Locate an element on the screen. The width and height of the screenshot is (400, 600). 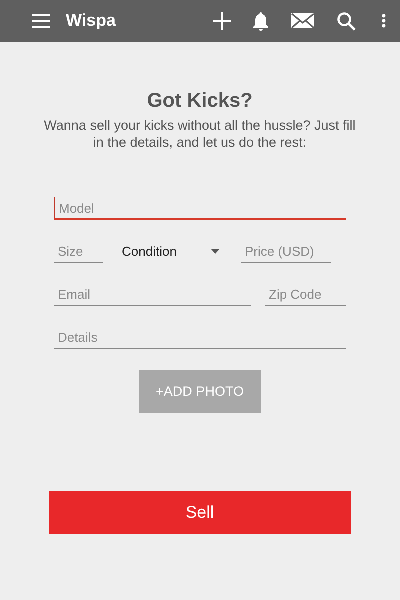
search-icon is located at coordinates (346, 21).